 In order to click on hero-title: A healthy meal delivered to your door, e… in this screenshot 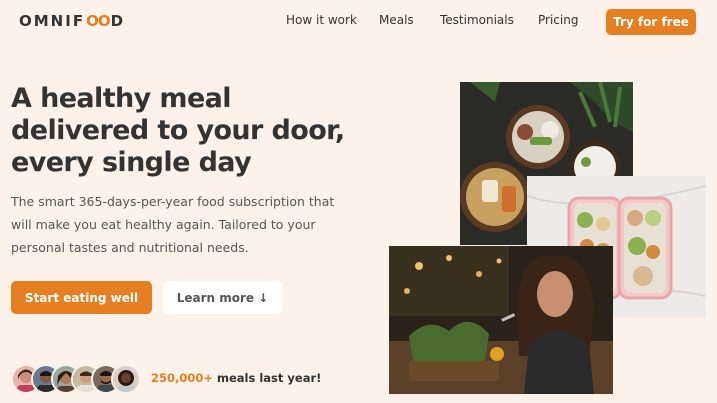, I will do `click(178, 131)`.